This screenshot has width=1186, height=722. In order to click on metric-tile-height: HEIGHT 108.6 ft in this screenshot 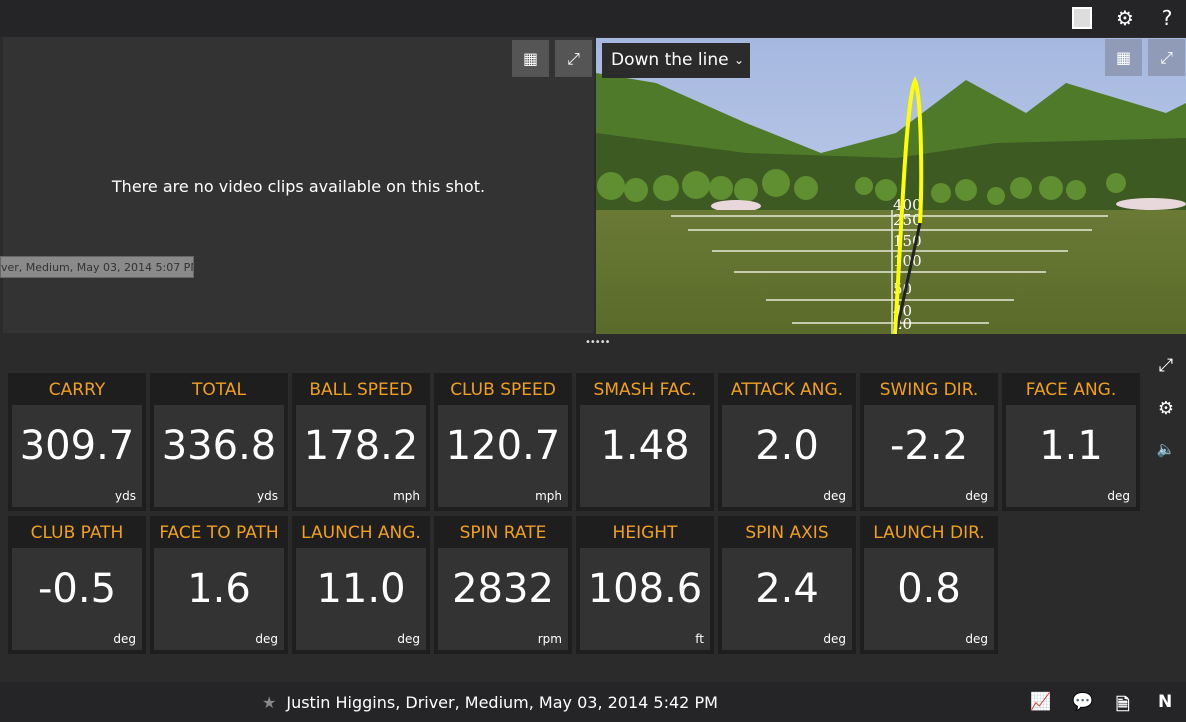, I will do `click(645, 585)`.